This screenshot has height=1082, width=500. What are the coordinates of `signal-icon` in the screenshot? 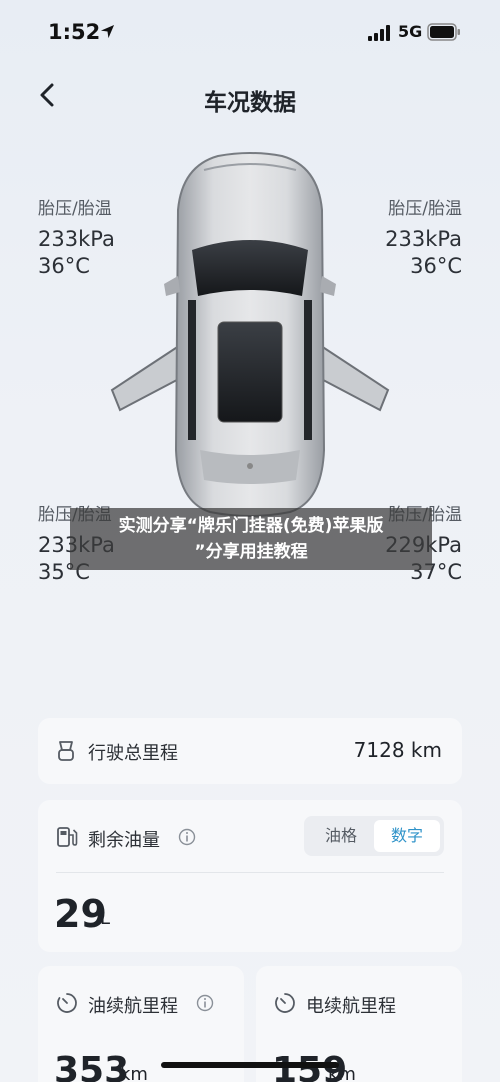 It's located at (379, 33).